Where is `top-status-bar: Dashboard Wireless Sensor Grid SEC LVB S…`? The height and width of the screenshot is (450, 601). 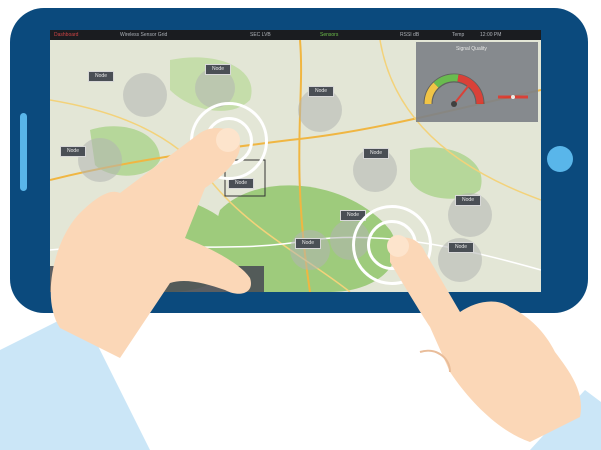
top-status-bar: Dashboard Wireless Sensor Grid SEC LVB S… is located at coordinates (295, 35).